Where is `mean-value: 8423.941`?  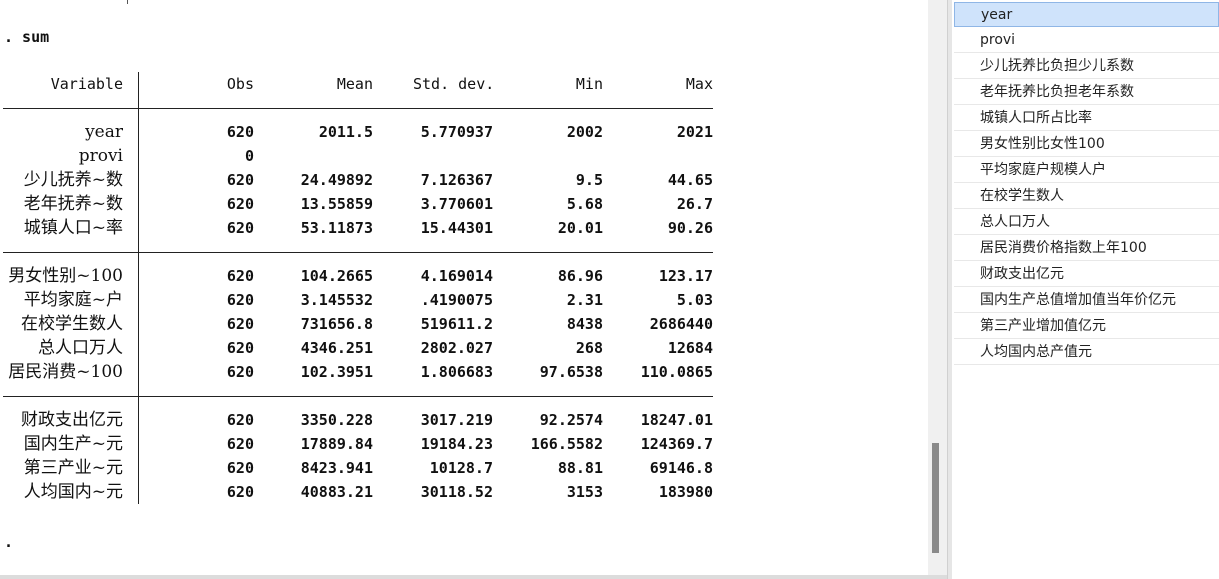 mean-value: 8423.941 is located at coordinates (336, 468).